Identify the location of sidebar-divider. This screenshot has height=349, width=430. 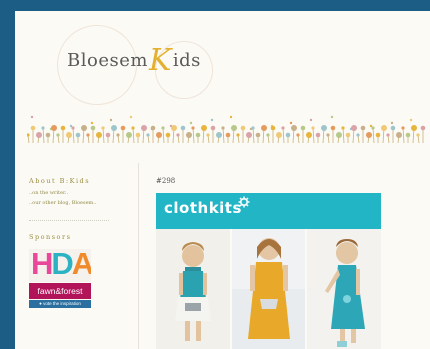
(69, 220).